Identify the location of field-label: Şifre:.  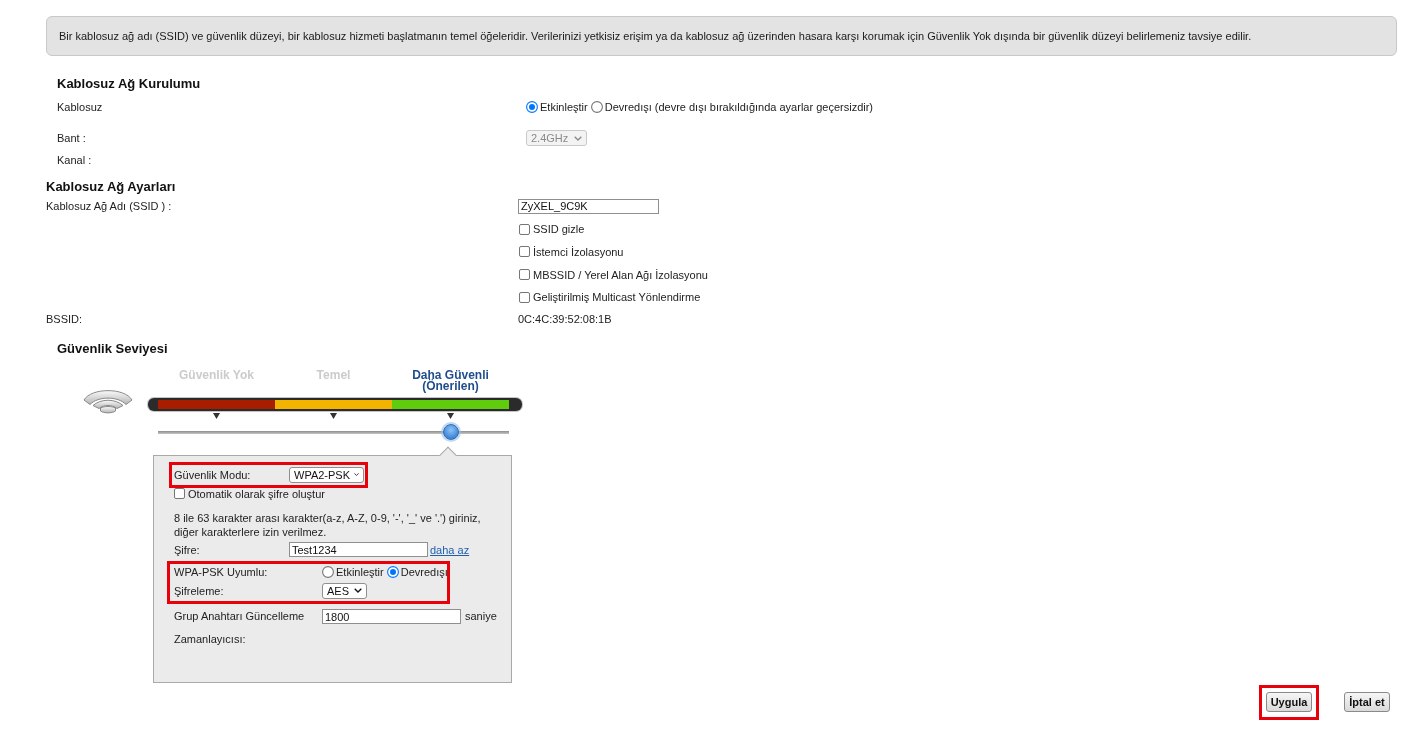
(187, 549).